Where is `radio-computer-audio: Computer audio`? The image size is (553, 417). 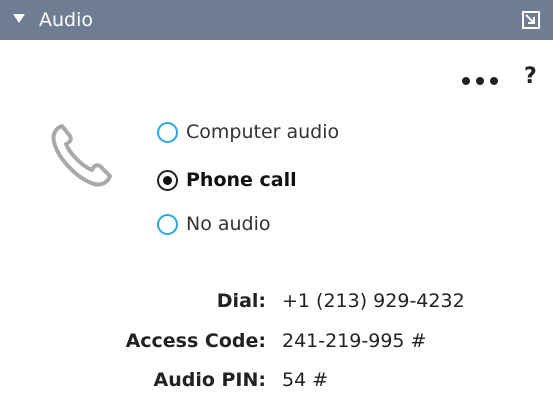 radio-computer-audio: Computer audio is located at coordinates (248, 132).